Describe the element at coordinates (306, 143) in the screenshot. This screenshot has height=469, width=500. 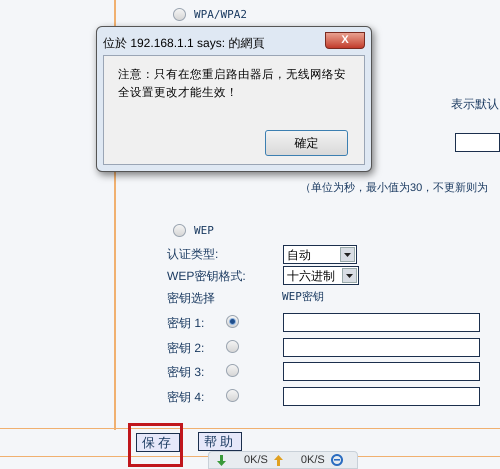
I see `ok-button: 確定` at that location.